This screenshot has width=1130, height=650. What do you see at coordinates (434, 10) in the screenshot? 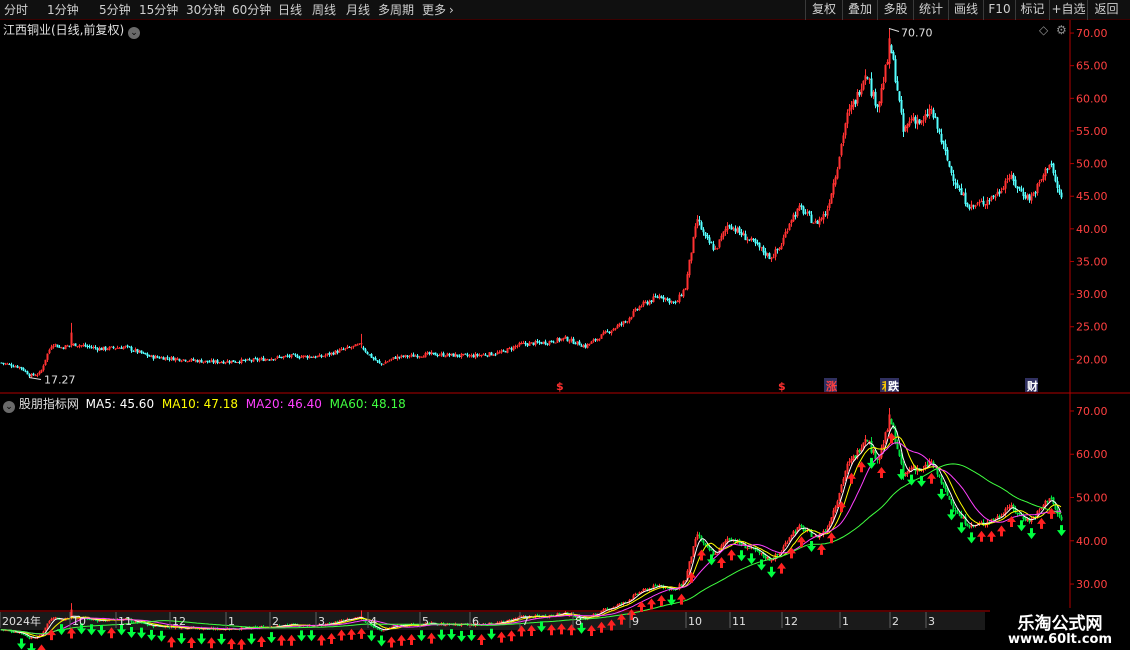
I see `period-tab-10: 更多` at bounding box center [434, 10].